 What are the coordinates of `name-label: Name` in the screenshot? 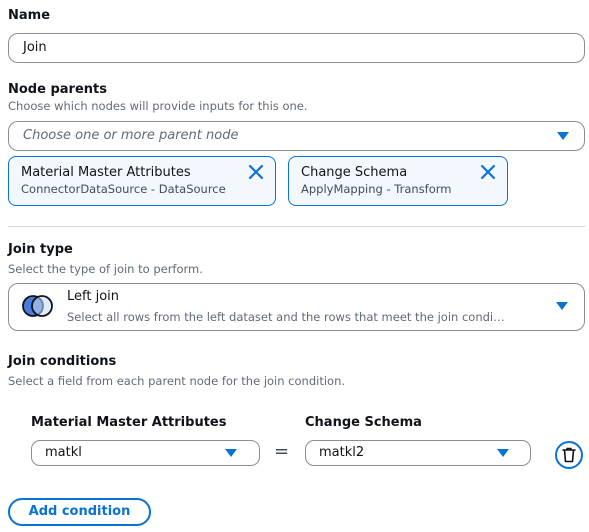 It's located at (29, 15).